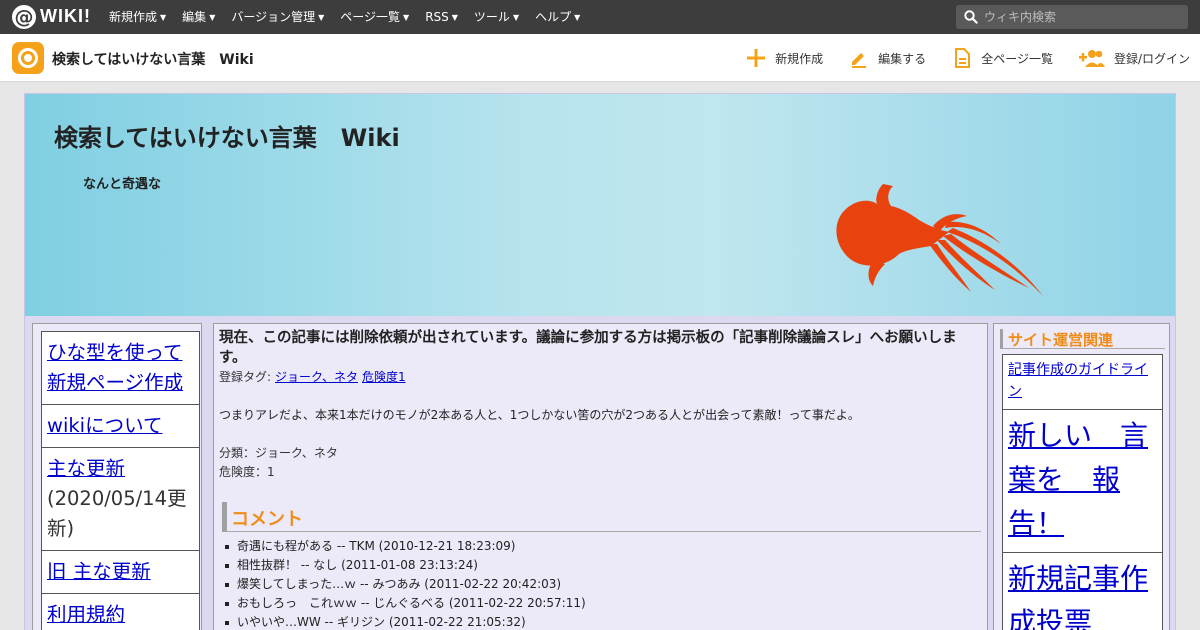  What do you see at coordinates (963, 58) in the screenshot?
I see `document-icon` at bounding box center [963, 58].